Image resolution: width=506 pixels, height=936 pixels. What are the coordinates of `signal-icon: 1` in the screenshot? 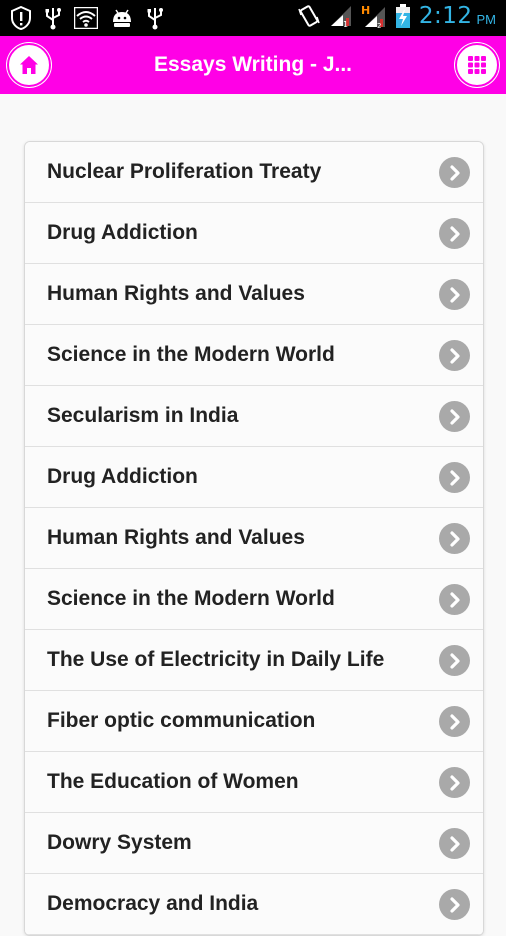 It's located at (341, 16).